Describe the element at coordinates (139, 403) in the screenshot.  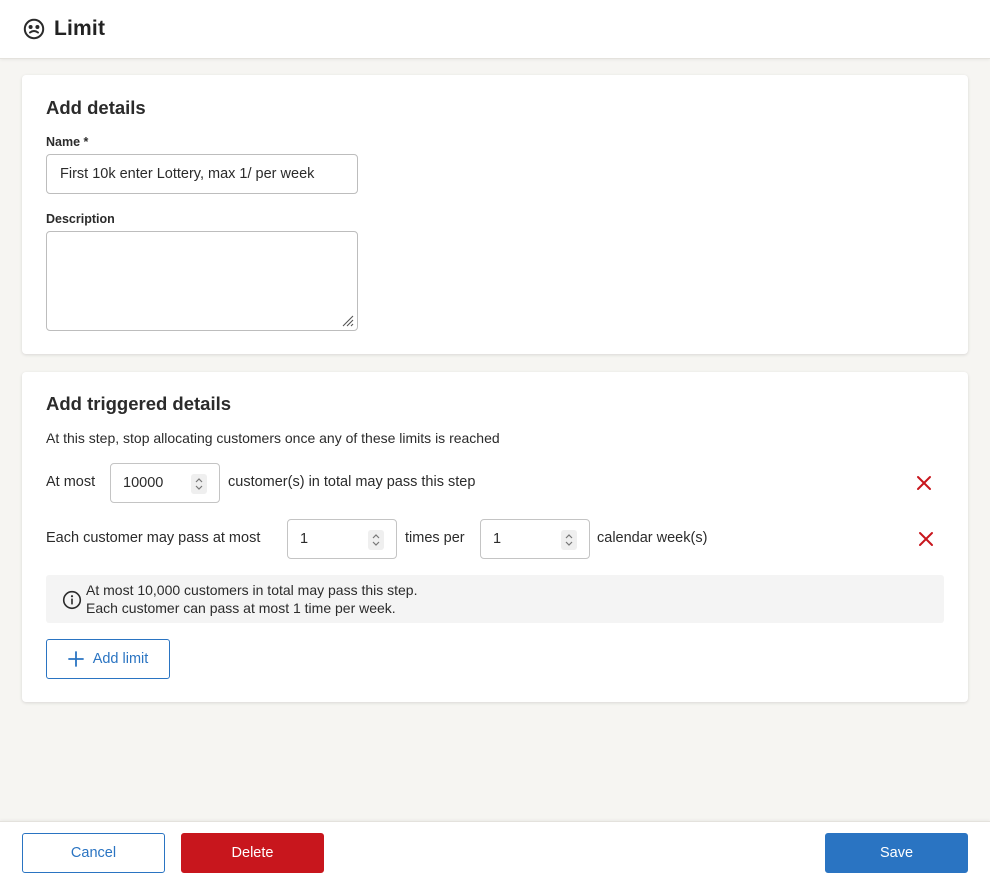
I see `triggered-details-heading: Add triggered details` at that location.